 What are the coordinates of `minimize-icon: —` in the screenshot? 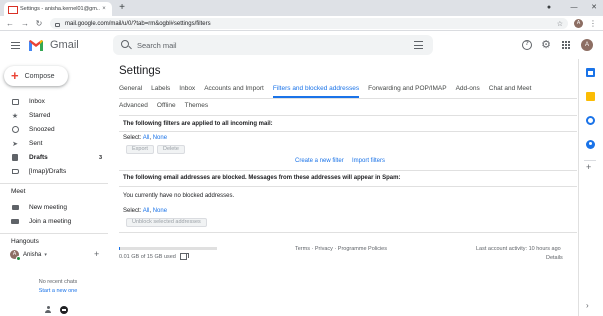 It's located at (574, 8).